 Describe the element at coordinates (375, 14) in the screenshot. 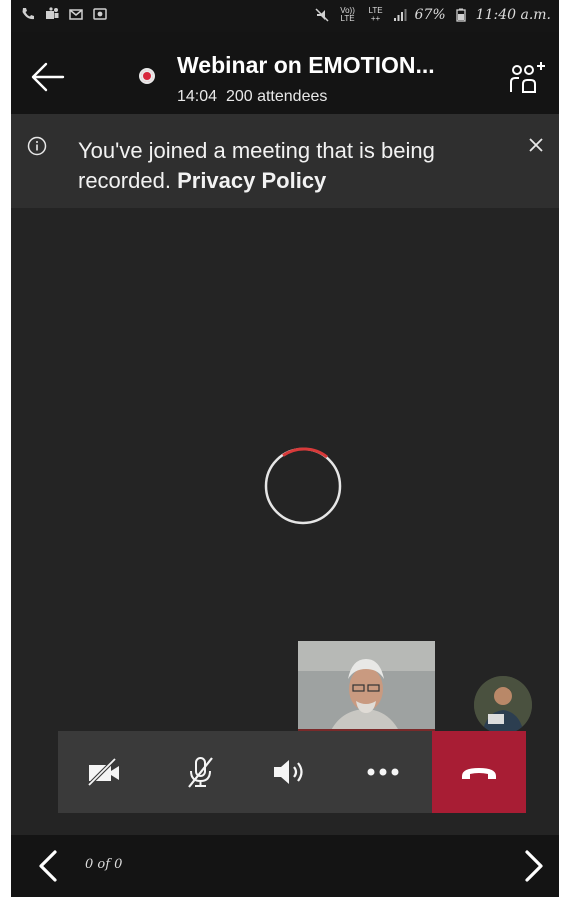

I see `lte-label: LTE ++` at that location.